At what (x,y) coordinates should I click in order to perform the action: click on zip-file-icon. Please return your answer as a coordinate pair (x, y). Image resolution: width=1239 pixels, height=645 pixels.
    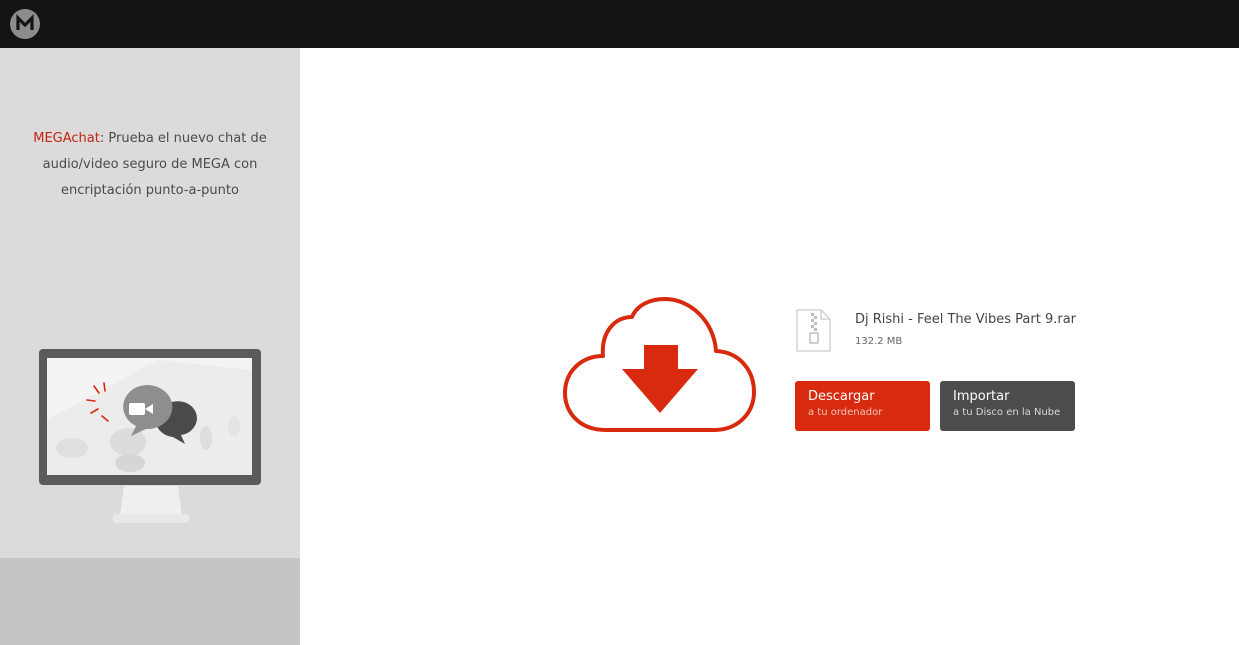
    Looking at the image, I should click on (813, 332).